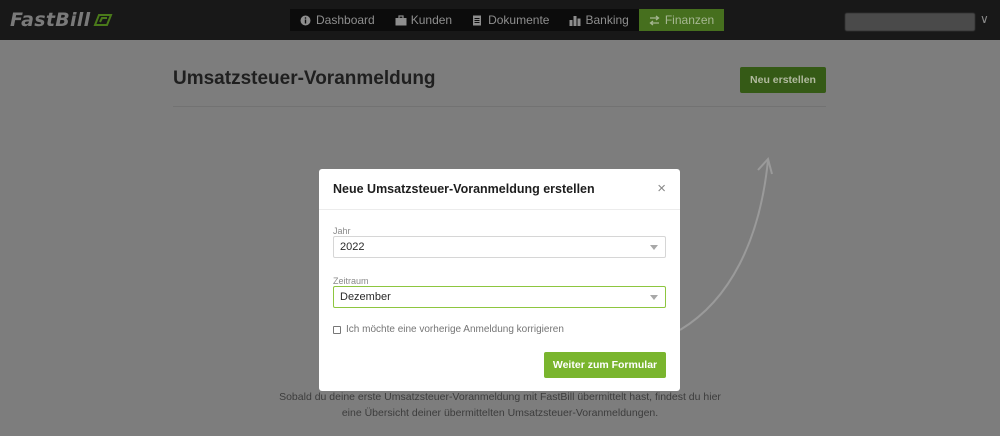 The width and height of the screenshot is (1000, 436). I want to click on nav-item-label: Finanzen, so click(689, 20).